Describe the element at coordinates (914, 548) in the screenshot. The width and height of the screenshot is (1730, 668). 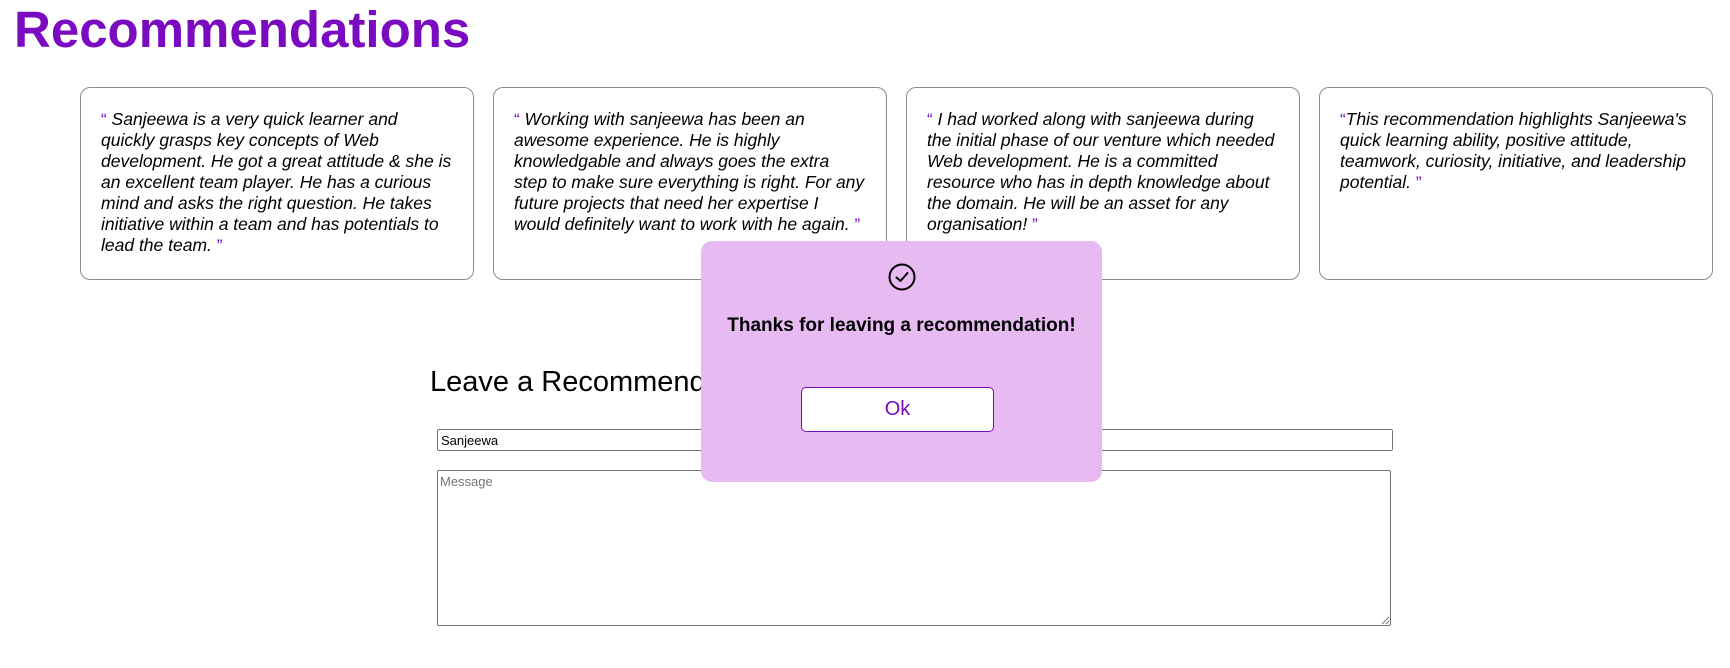
I see `message-input` at that location.